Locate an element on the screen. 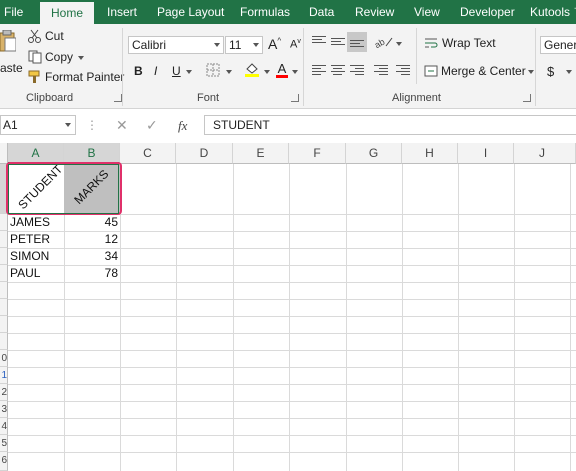  cell-mark: 45 is located at coordinates (91, 222).